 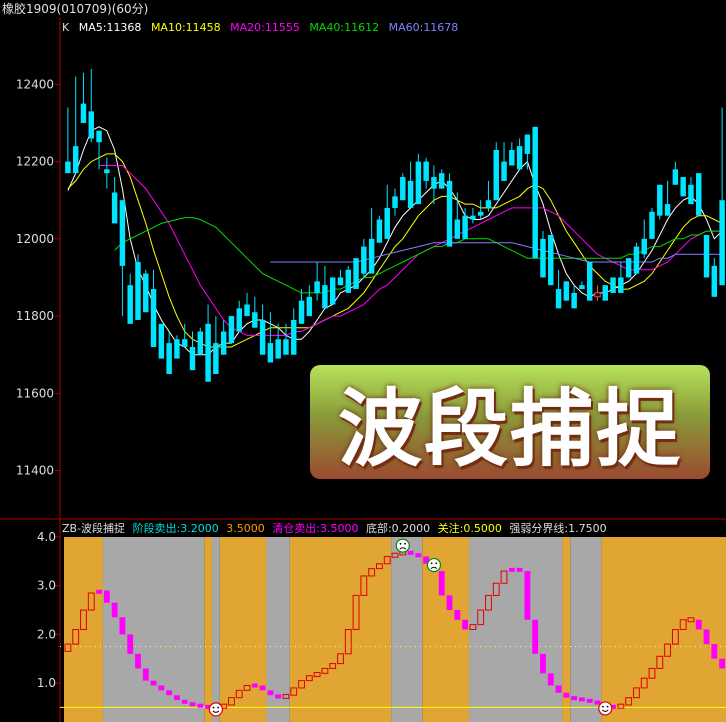 What do you see at coordinates (510, 422) in the screenshot?
I see `promo-banner: 波段捕捉` at bounding box center [510, 422].